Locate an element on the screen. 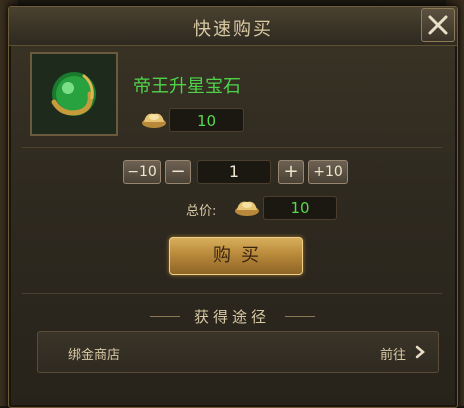 The height and width of the screenshot is (408, 464). minus-button: − is located at coordinates (178, 172).